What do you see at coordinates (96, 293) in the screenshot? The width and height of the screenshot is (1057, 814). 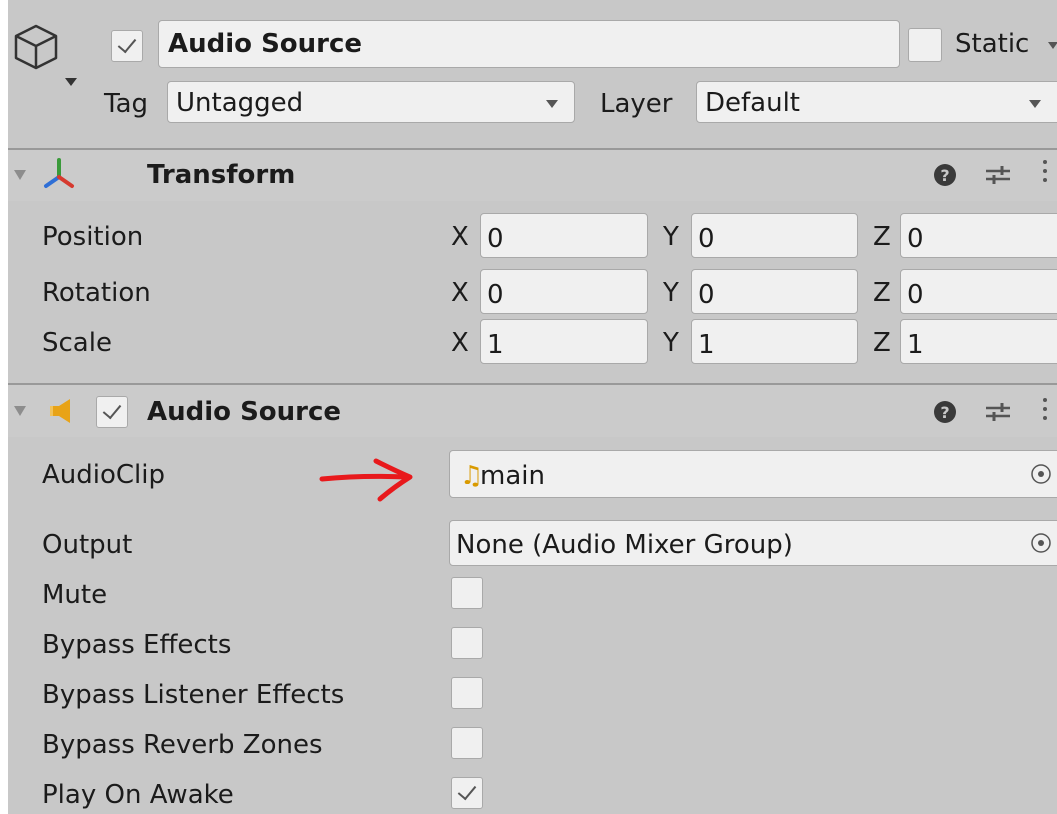 I see `rotation-label: Rotation` at bounding box center [96, 293].